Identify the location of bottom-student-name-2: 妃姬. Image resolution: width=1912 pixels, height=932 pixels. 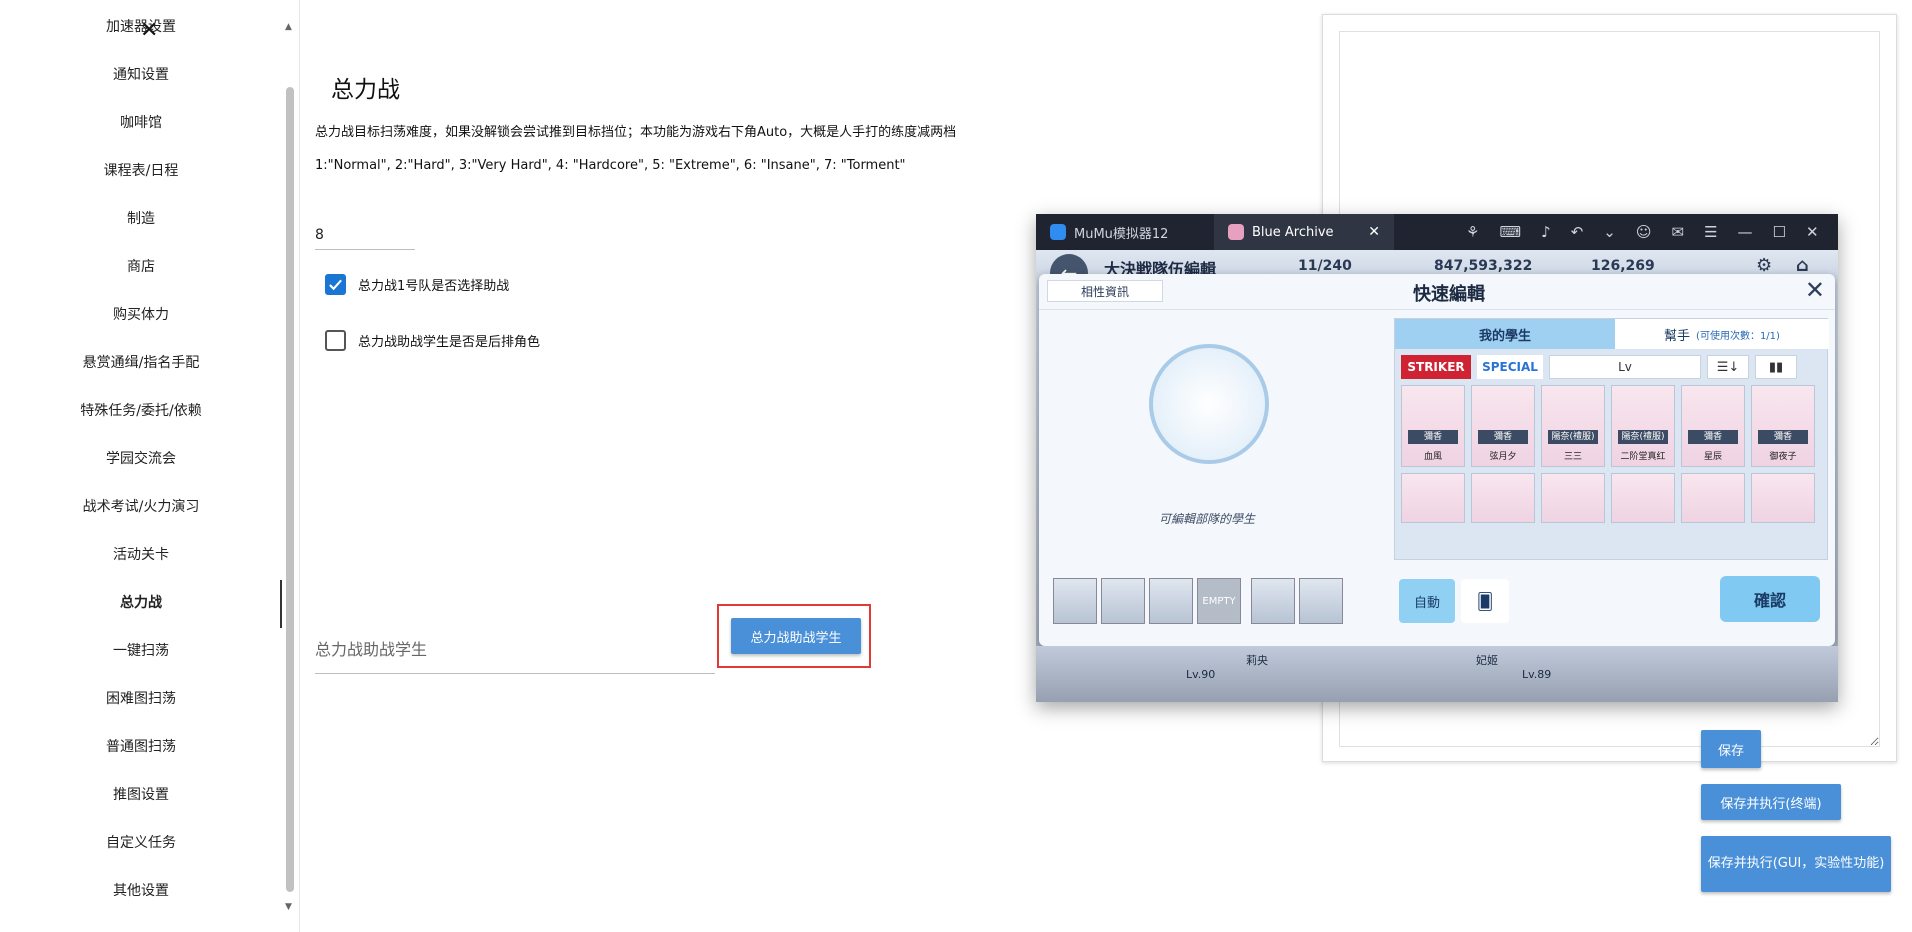
(1487, 660).